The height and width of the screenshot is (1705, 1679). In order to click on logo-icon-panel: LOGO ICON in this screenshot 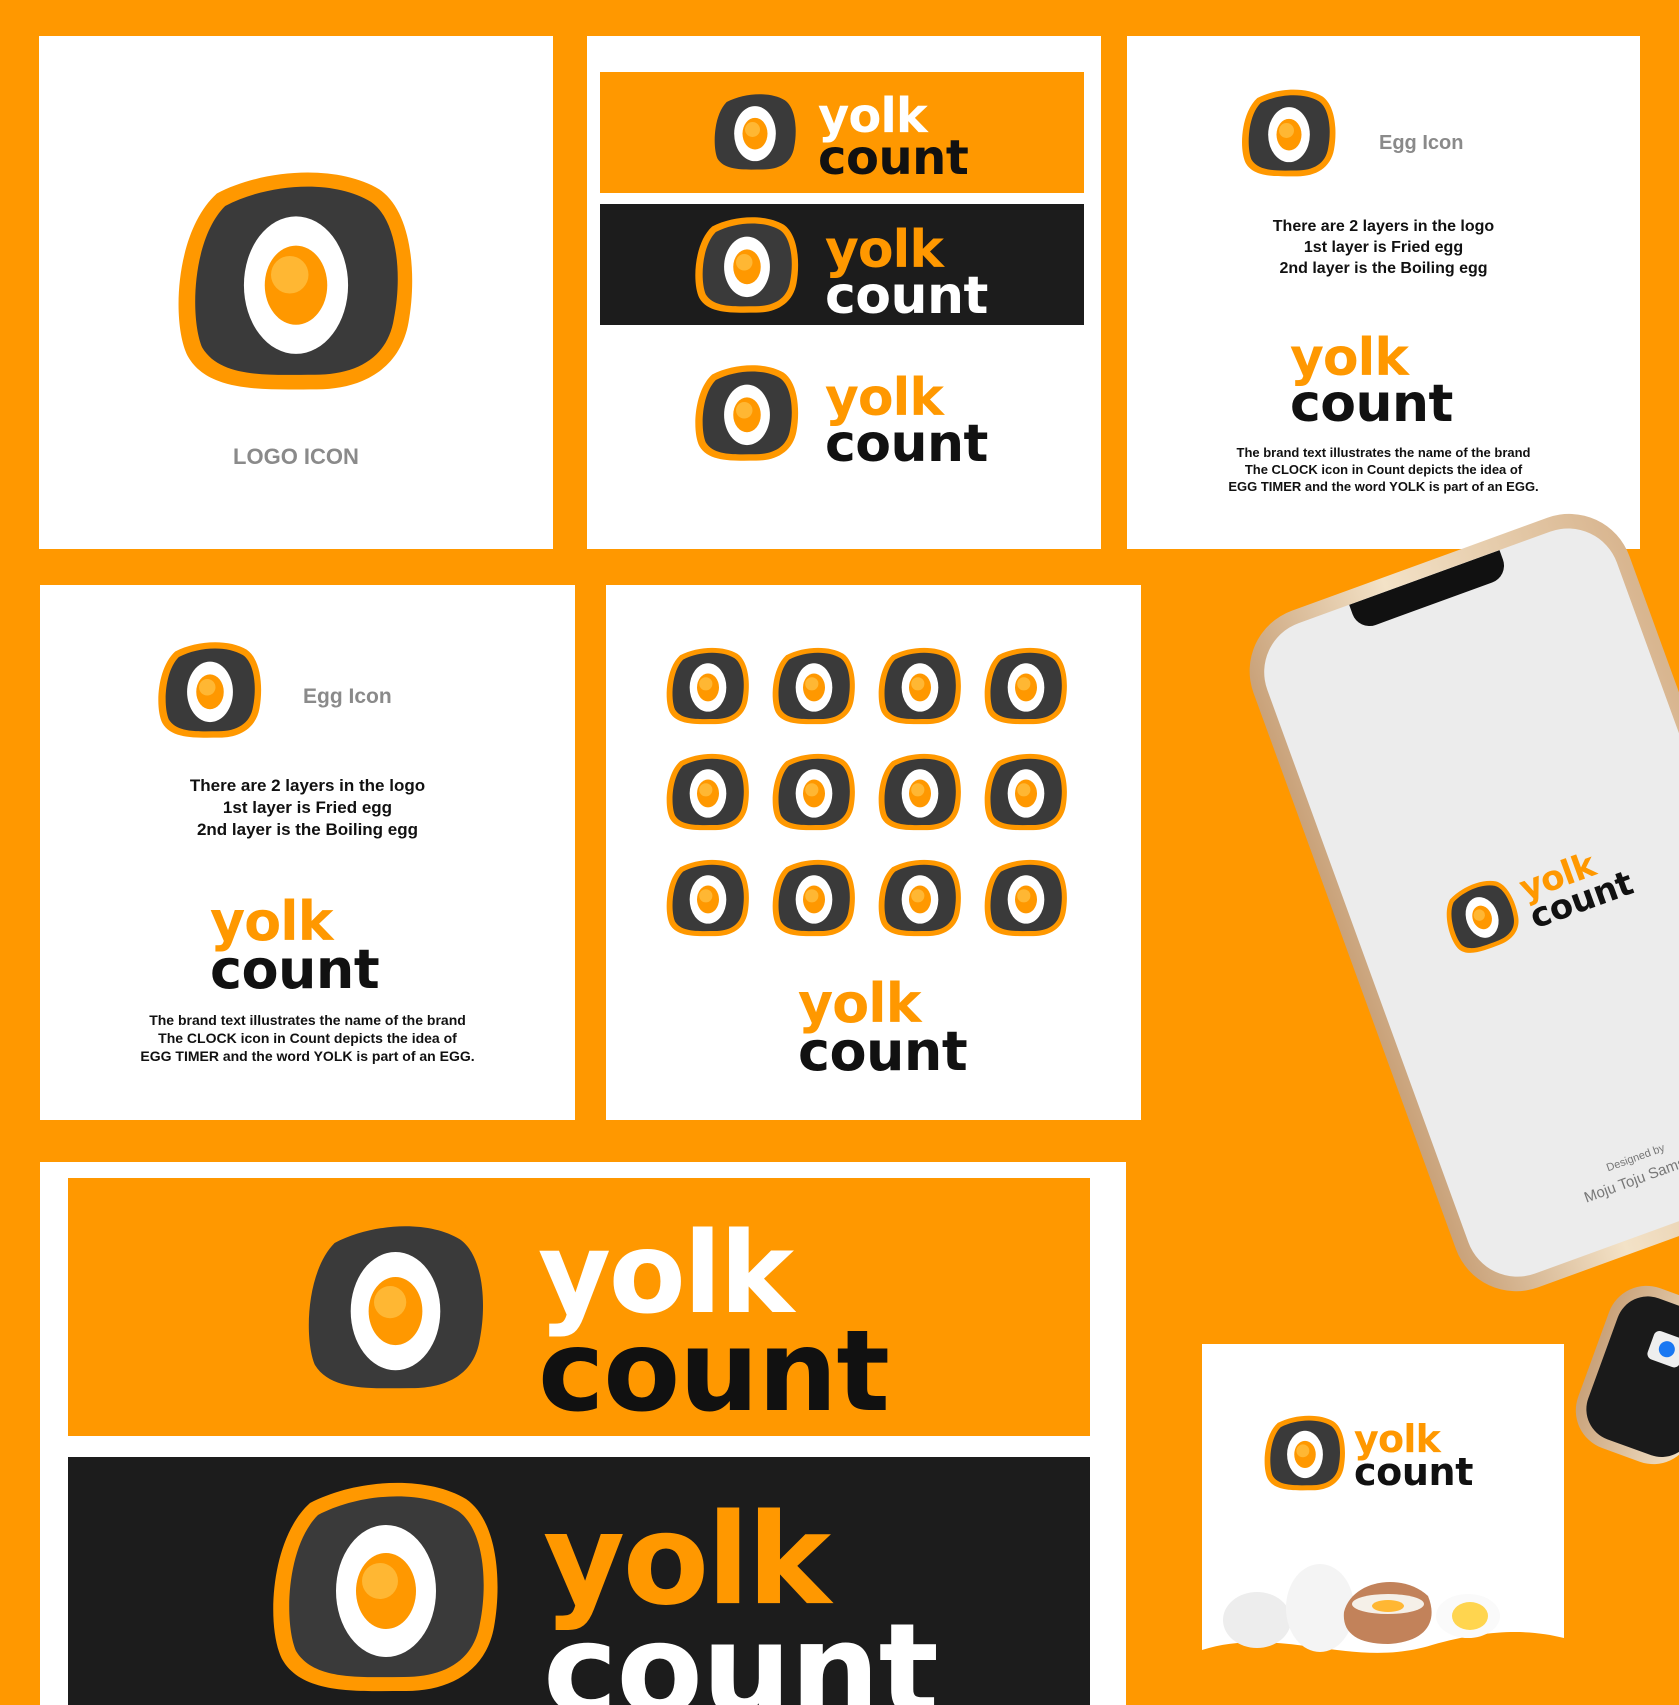, I will do `click(296, 292)`.